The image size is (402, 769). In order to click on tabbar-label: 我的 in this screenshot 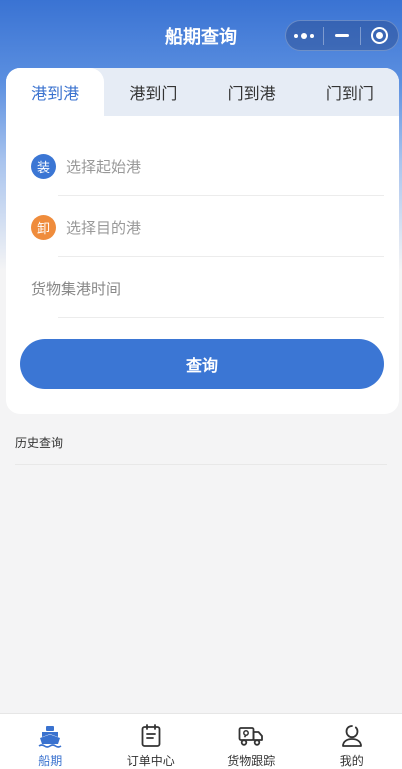, I will do `click(351, 761)`.